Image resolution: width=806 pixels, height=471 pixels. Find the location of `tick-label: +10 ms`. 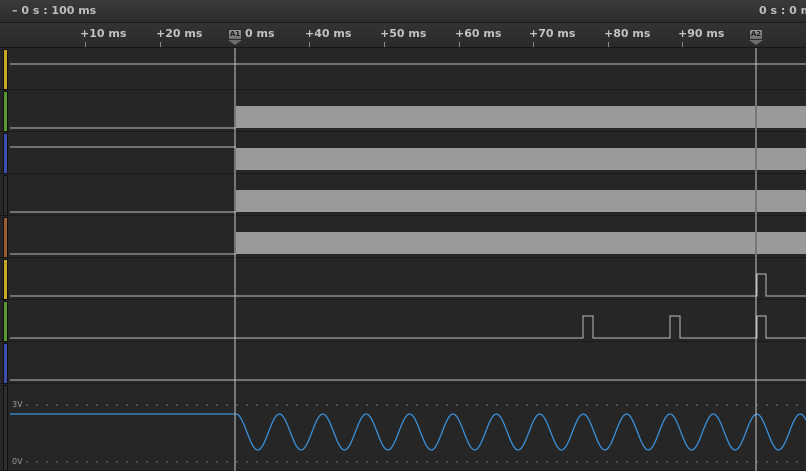

tick-label: +10 ms is located at coordinates (103, 33).